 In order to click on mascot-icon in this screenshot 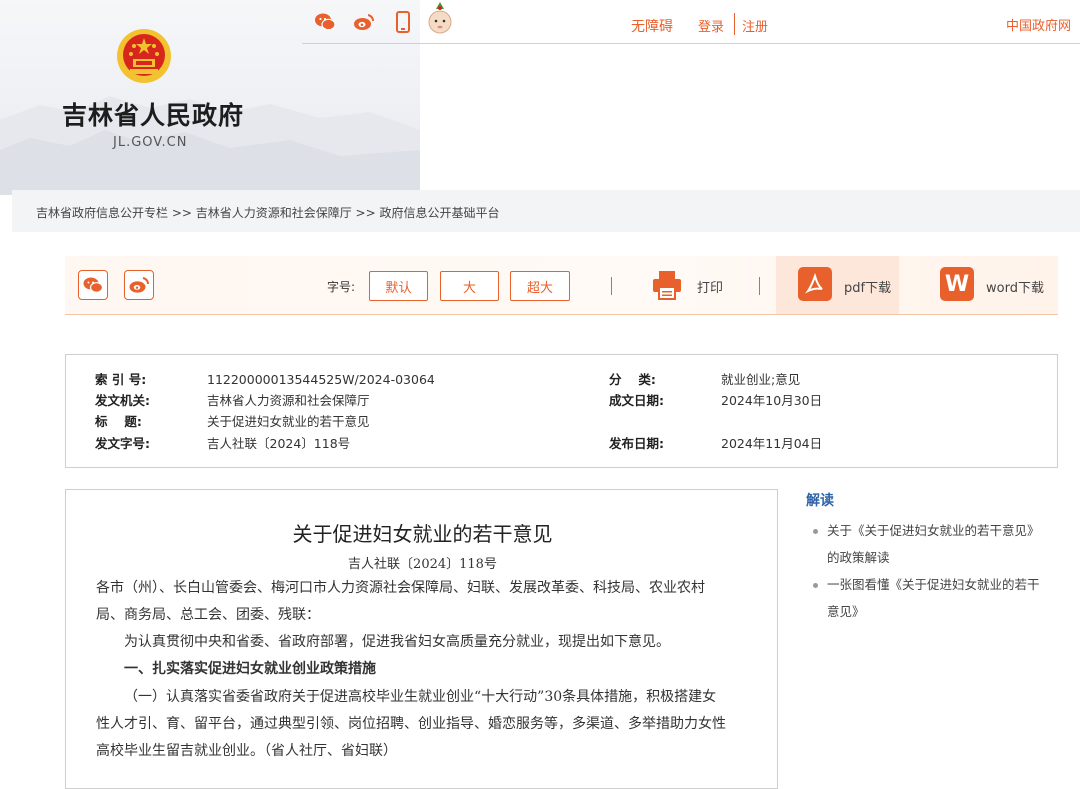, I will do `click(440, 19)`.